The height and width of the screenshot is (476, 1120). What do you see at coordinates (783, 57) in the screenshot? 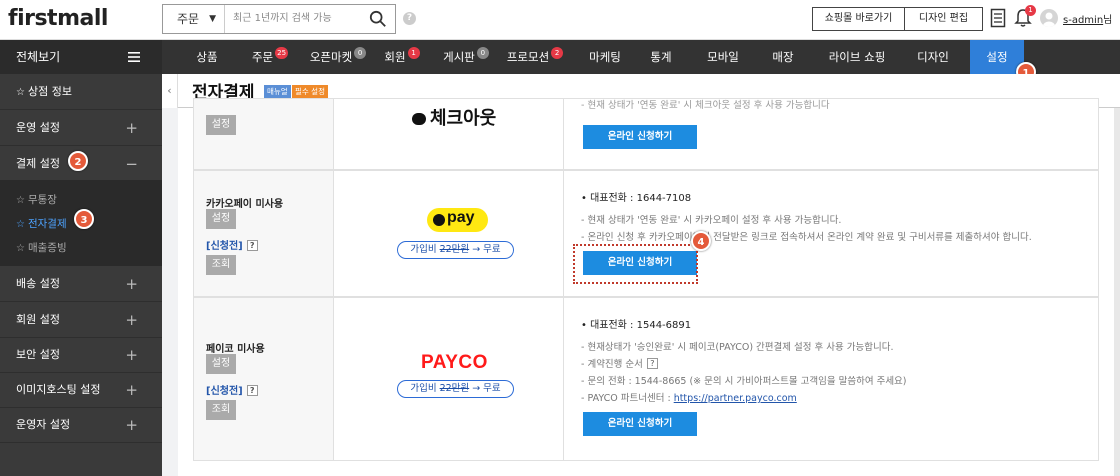
I see `nav-store: 매장` at bounding box center [783, 57].